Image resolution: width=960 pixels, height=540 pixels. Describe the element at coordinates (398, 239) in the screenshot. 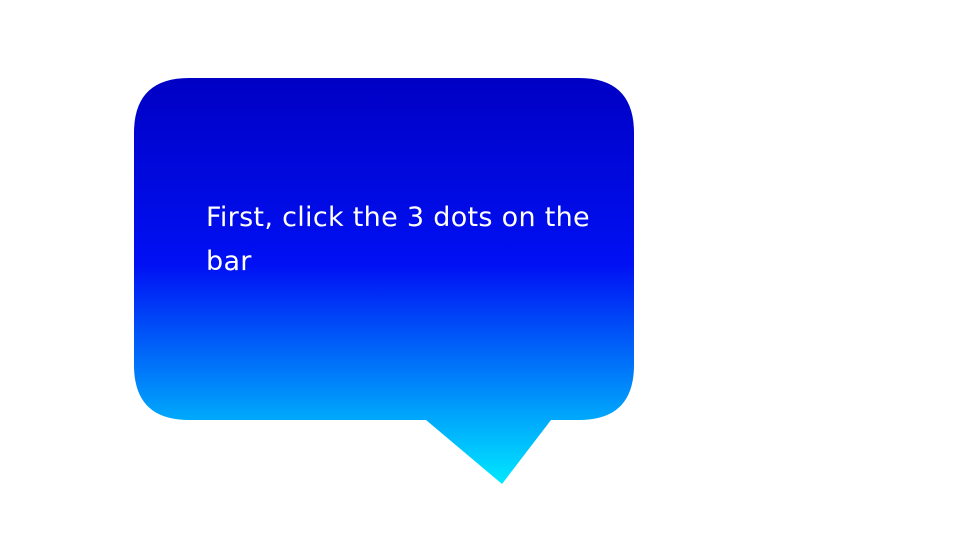

I see `speech-bubble-text: First, click the 3 dots on the bar` at that location.